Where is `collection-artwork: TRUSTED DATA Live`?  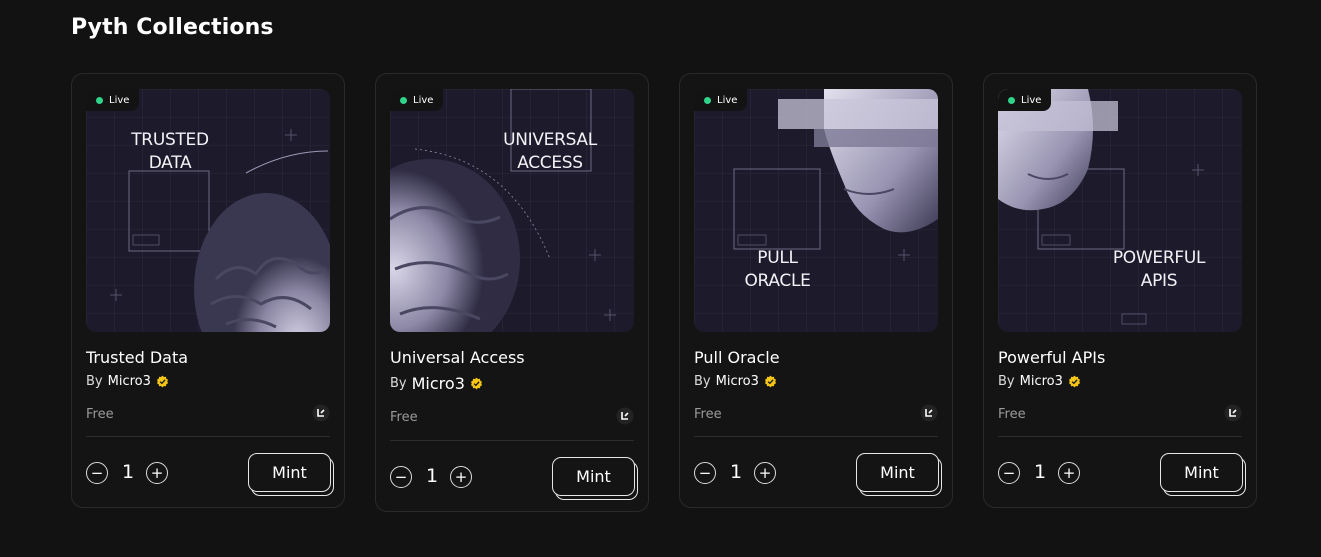 collection-artwork: TRUSTED DATA Live is located at coordinates (208, 210).